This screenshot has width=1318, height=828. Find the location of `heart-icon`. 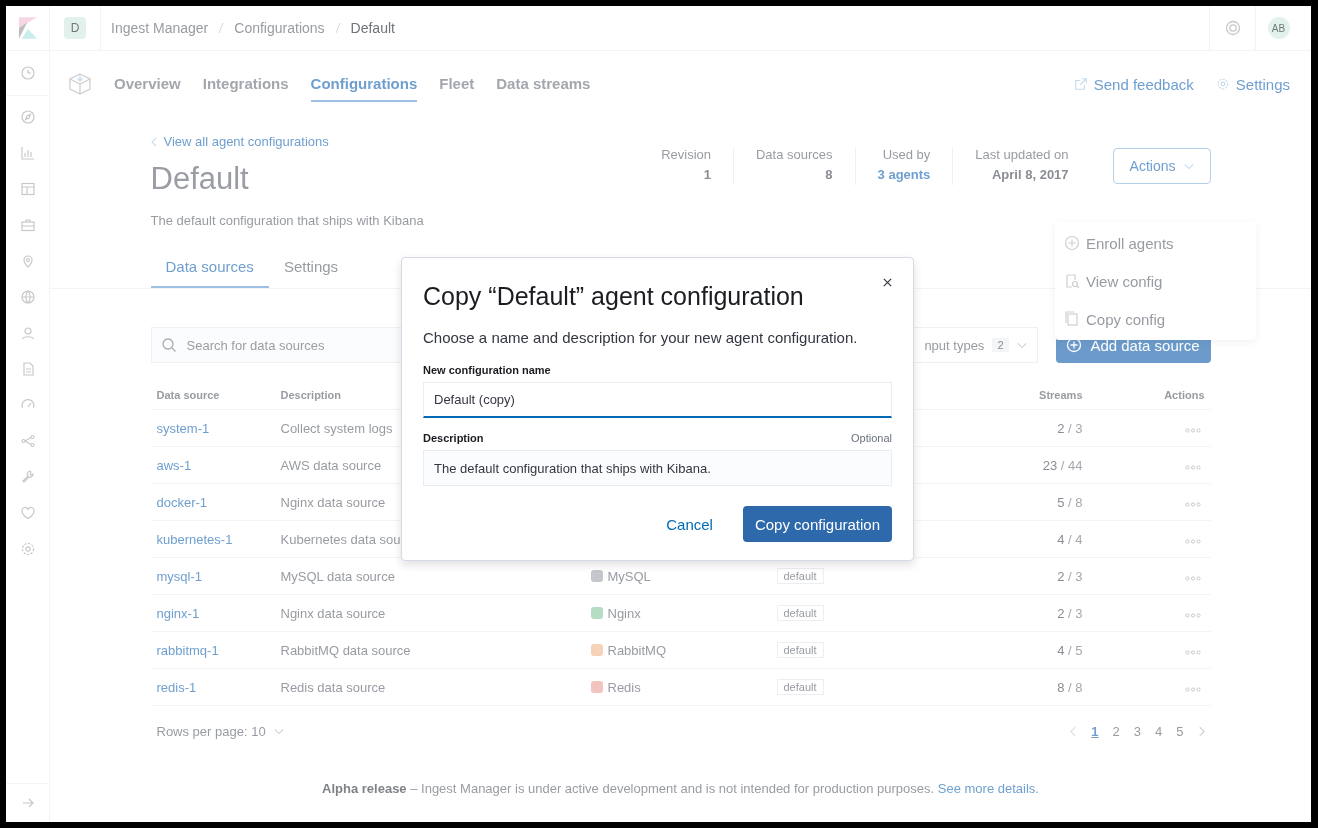

heart-icon is located at coordinates (27, 513).